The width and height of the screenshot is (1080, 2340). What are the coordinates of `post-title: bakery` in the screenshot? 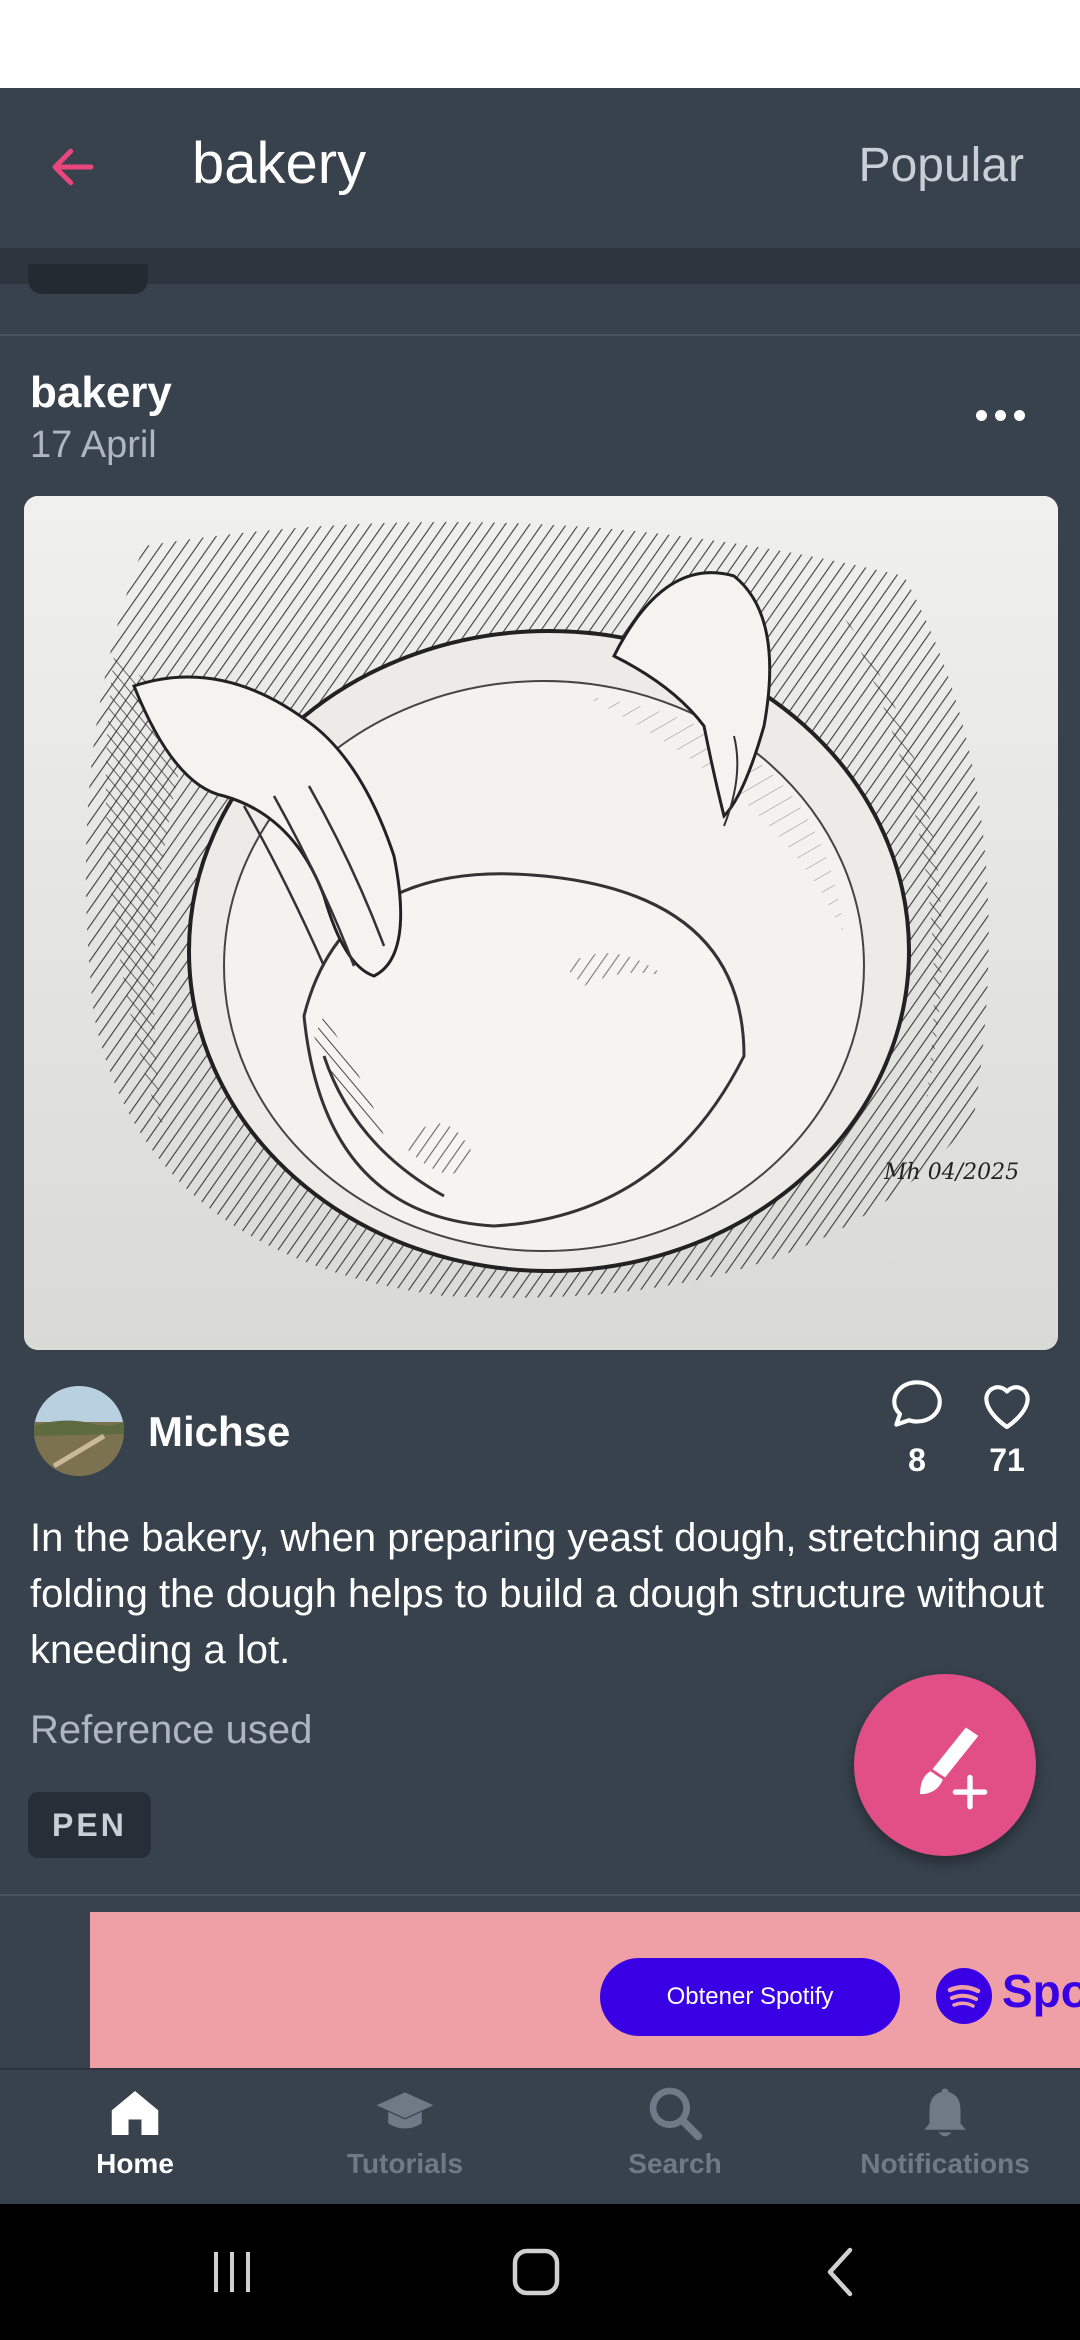 It's located at (101, 393).